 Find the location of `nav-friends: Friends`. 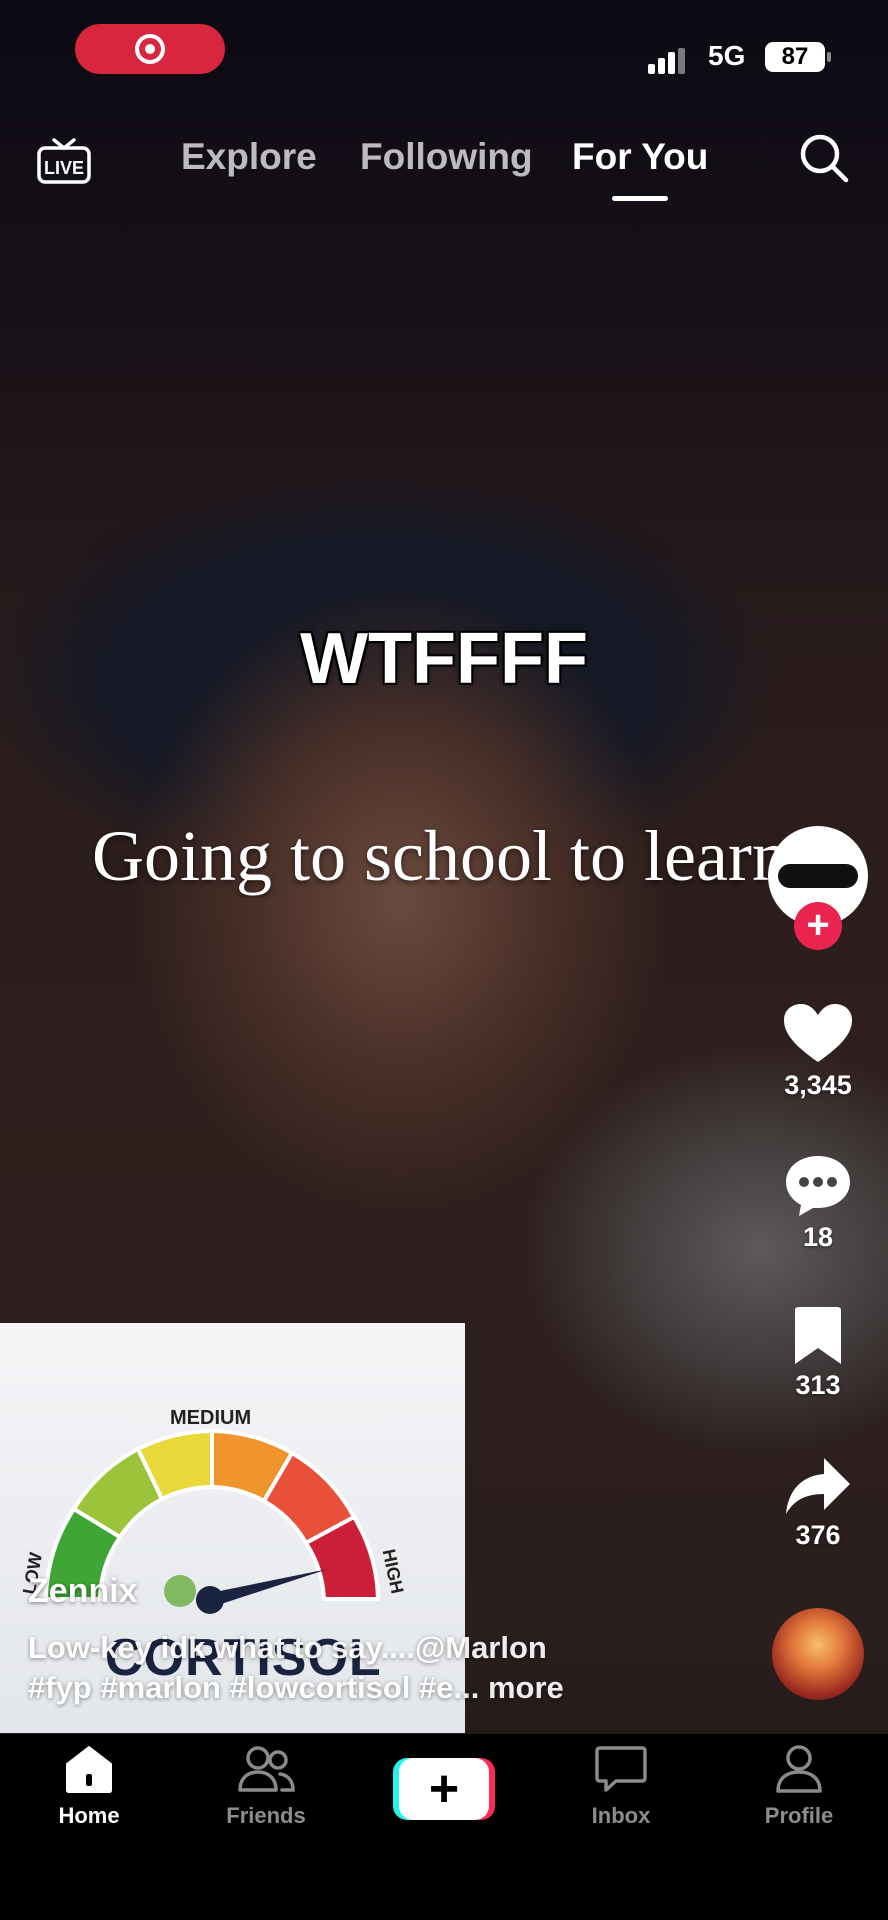

nav-friends: Friends is located at coordinates (266, 1786).